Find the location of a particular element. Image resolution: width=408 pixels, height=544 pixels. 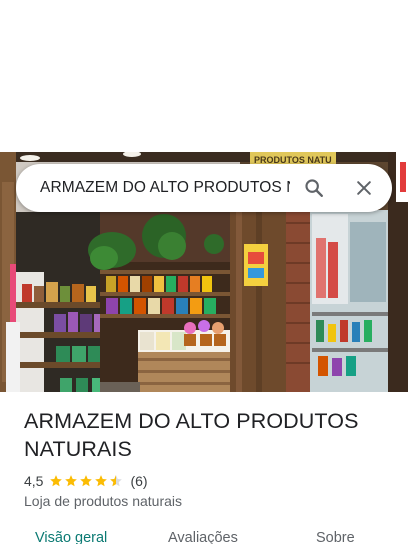

rating-row: 4,5 (6) is located at coordinates (86, 481).